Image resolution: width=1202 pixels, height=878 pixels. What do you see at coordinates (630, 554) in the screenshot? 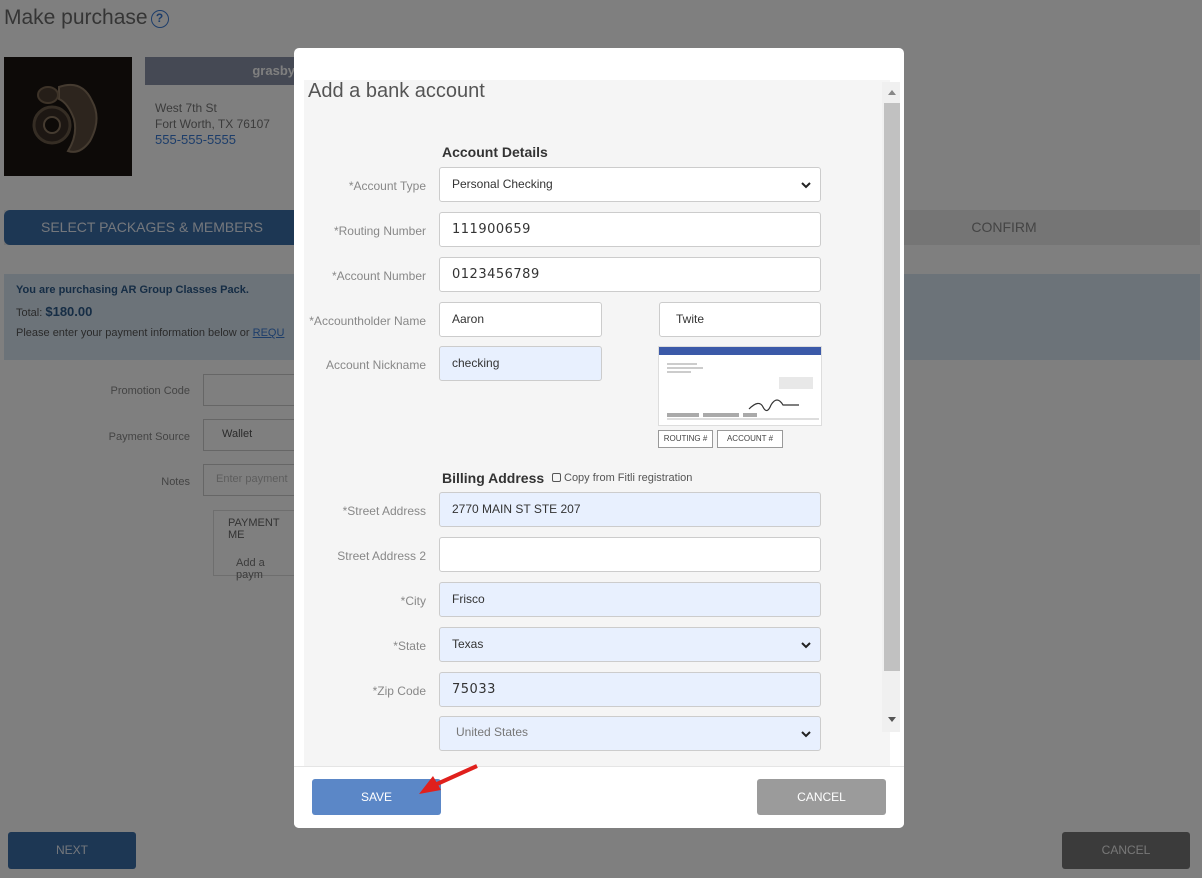
I see `street-address-2-input` at bounding box center [630, 554].